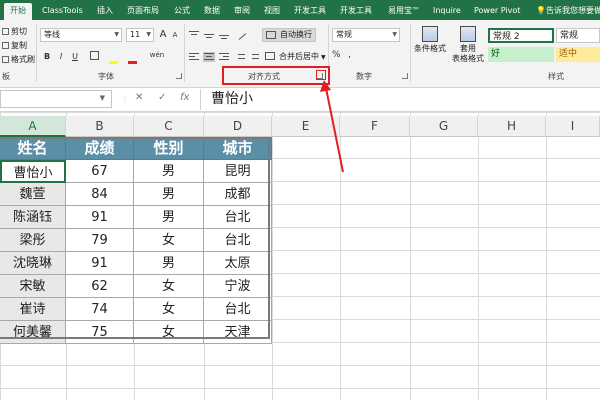  I want to click on annotation-arrow, so click(332, 126).